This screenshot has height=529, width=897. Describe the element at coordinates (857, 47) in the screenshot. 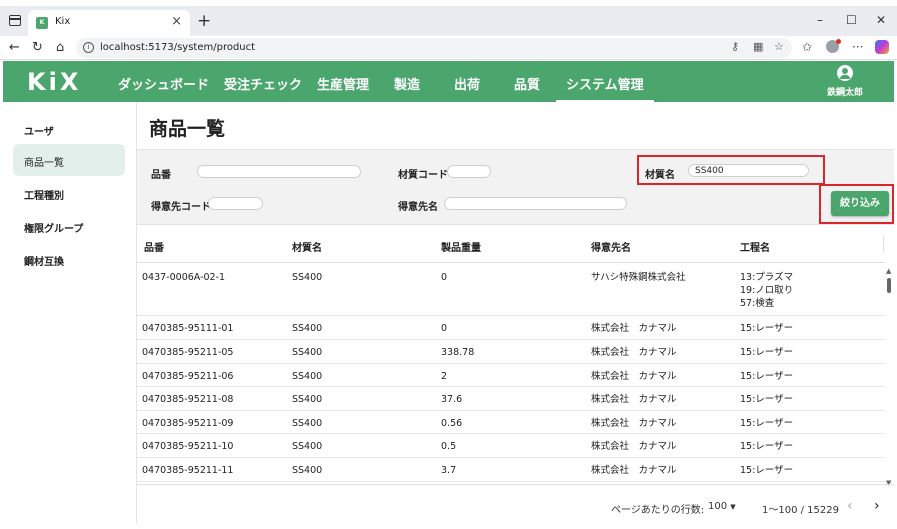

I see `more-menu-icon: ···` at that location.